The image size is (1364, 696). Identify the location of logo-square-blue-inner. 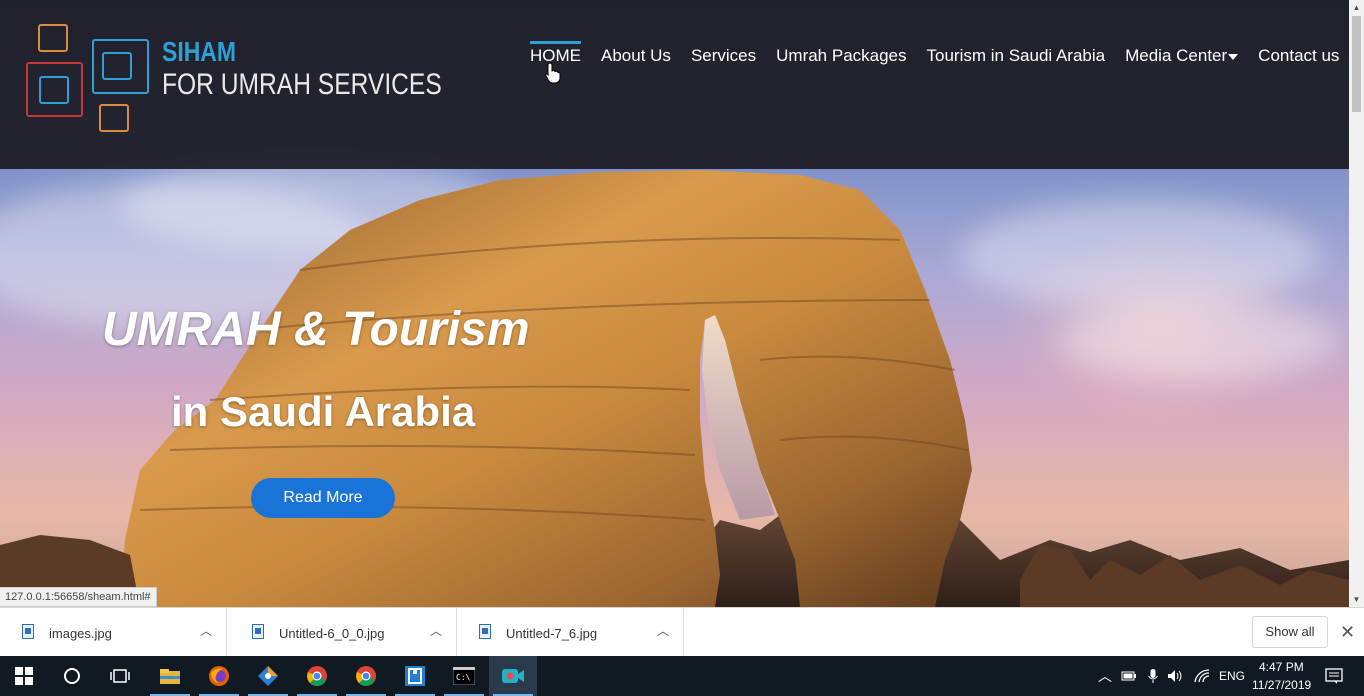
(117, 66).